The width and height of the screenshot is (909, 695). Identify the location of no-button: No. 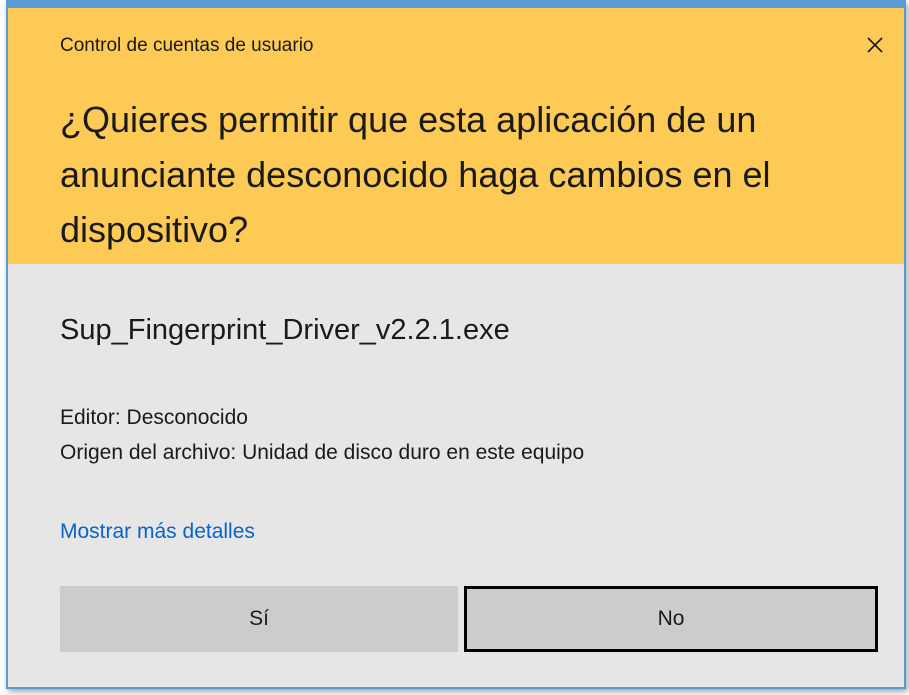
(671, 619).